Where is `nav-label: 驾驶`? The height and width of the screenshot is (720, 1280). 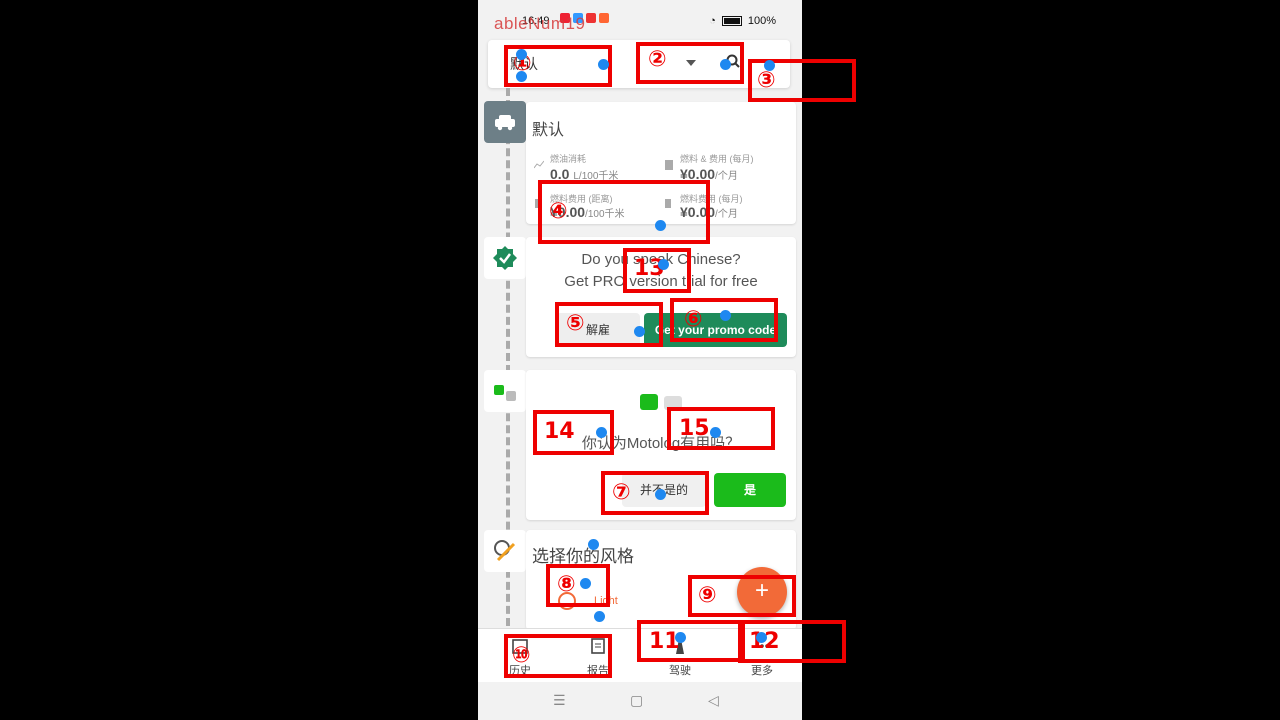
nav-label: 驾驶 is located at coordinates (680, 671).